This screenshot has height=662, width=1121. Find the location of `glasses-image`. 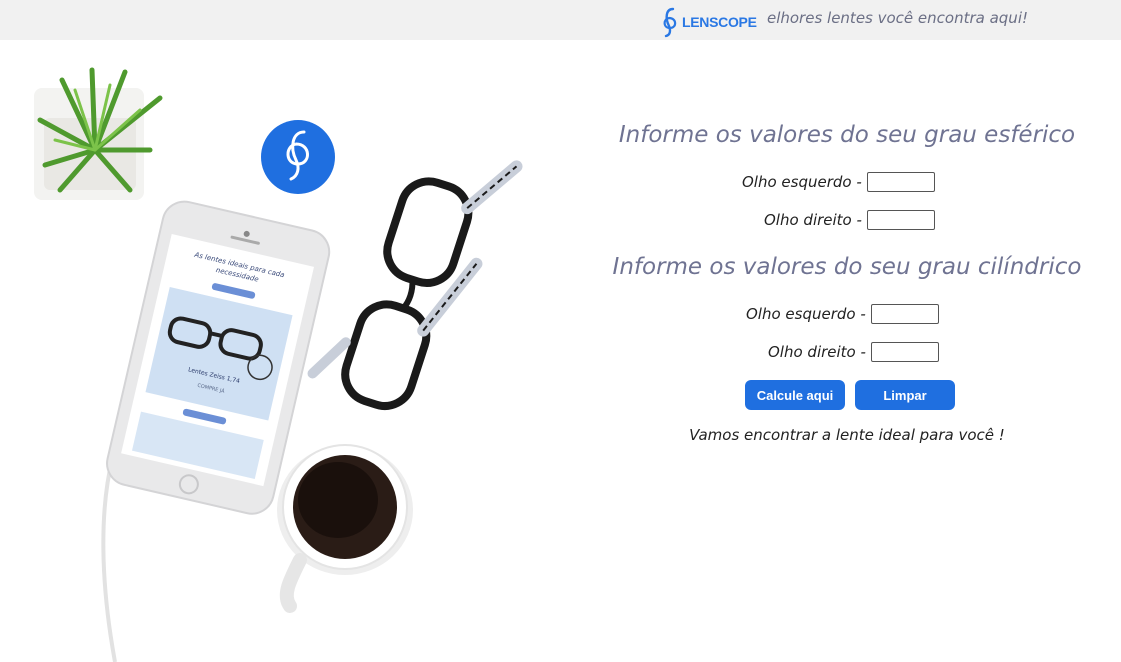

glasses-image is located at coordinates (415, 285).